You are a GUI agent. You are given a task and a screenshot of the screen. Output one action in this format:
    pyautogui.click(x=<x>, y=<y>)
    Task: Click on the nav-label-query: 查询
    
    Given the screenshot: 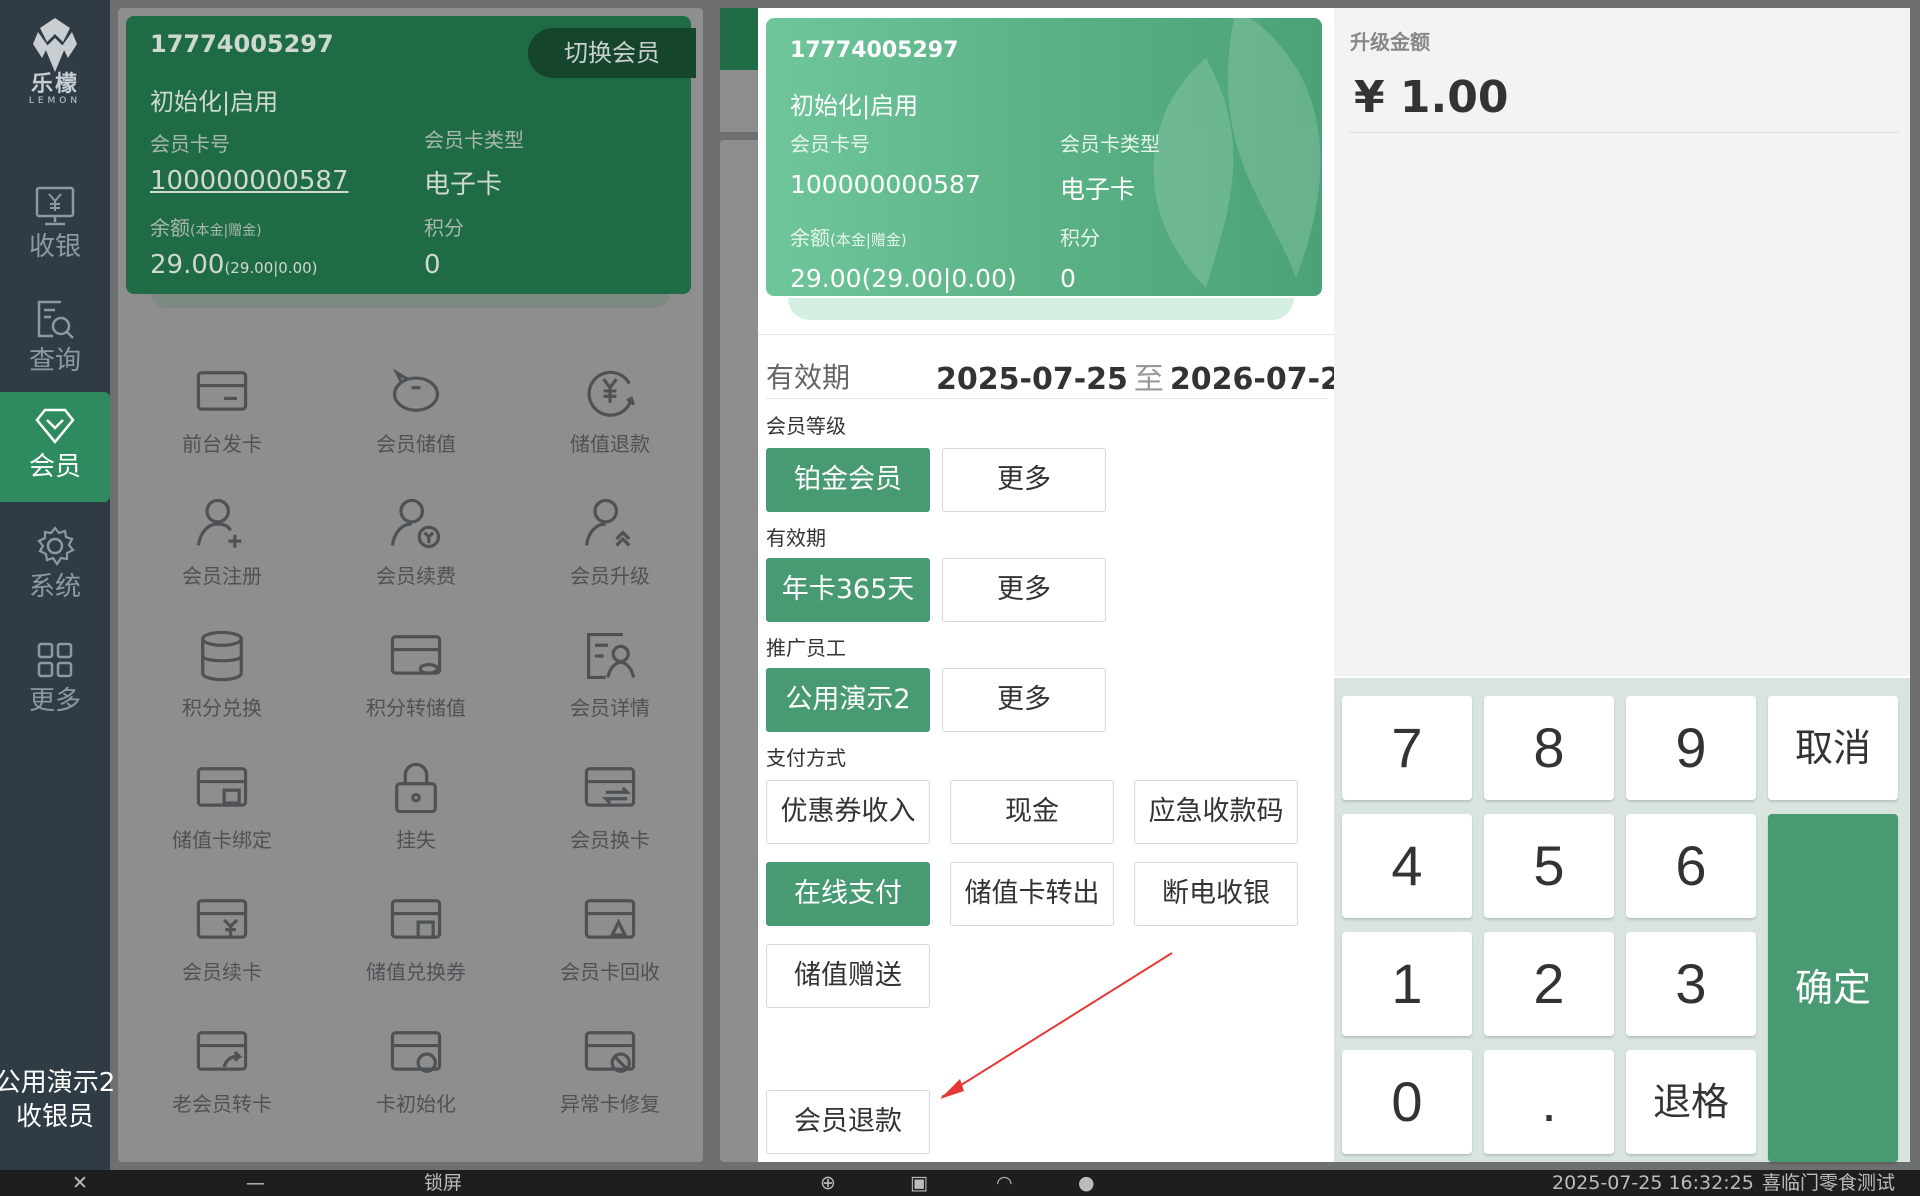 What is the action you would take?
    pyautogui.click(x=54, y=361)
    